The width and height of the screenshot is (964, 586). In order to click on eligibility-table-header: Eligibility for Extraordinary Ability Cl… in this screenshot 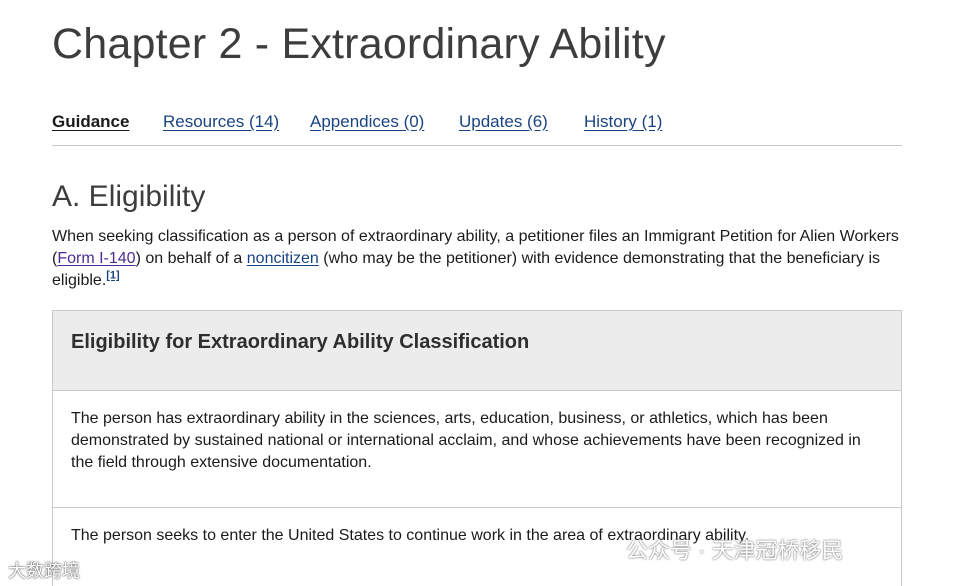, I will do `click(477, 351)`.